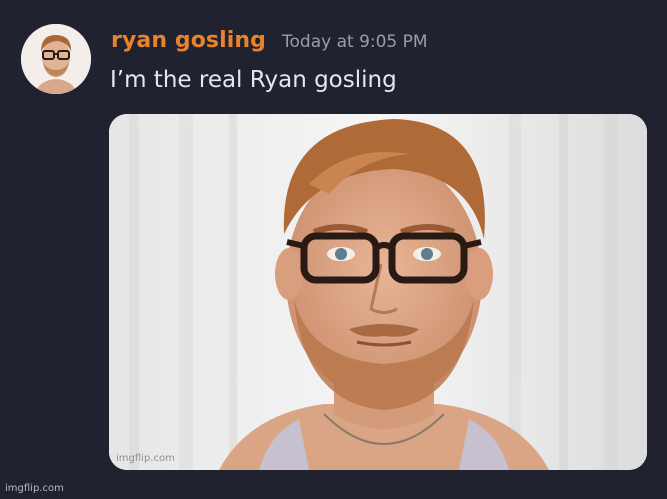  What do you see at coordinates (253, 80) in the screenshot?
I see `message-text: I’m the real Ryan gosling` at bounding box center [253, 80].